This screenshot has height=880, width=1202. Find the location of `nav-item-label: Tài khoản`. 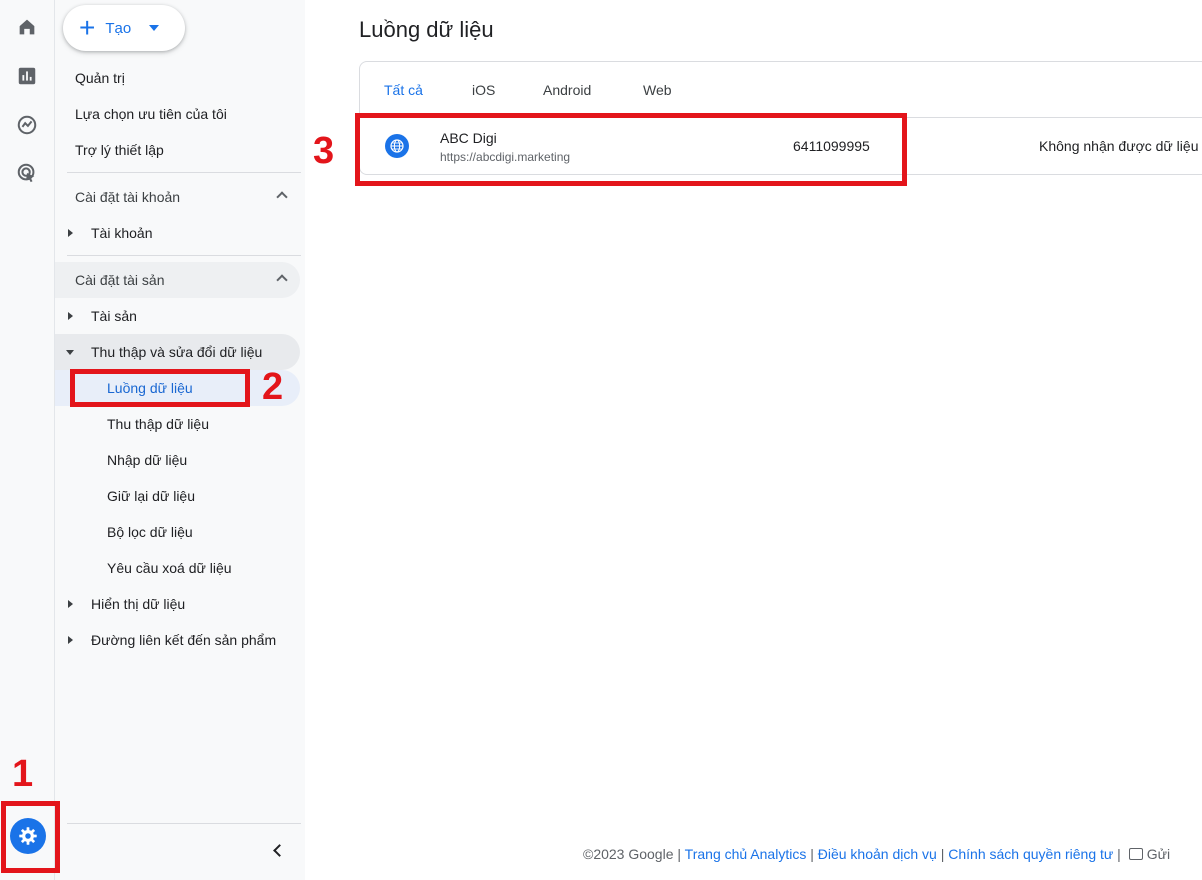

nav-item-label: Tài khoản is located at coordinates (122, 233).